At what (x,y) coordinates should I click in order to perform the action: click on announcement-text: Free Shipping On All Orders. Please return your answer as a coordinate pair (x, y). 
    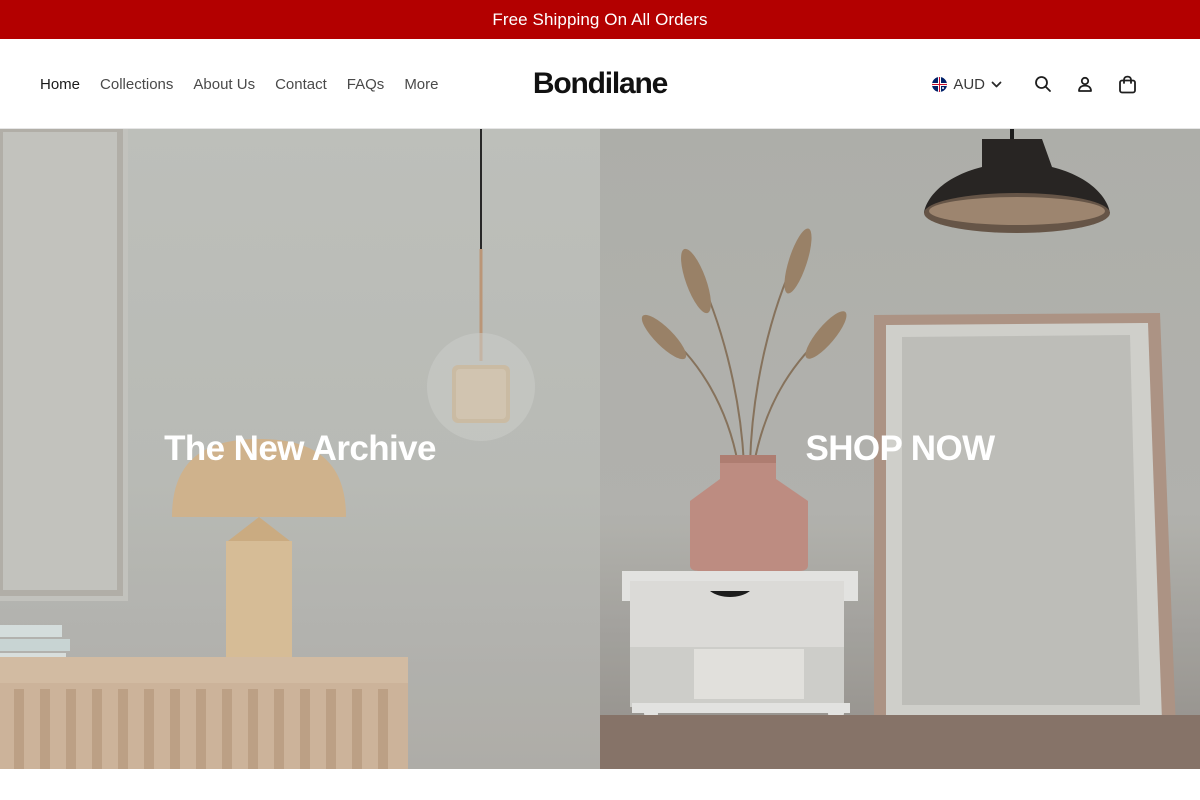
    Looking at the image, I should click on (600, 19).